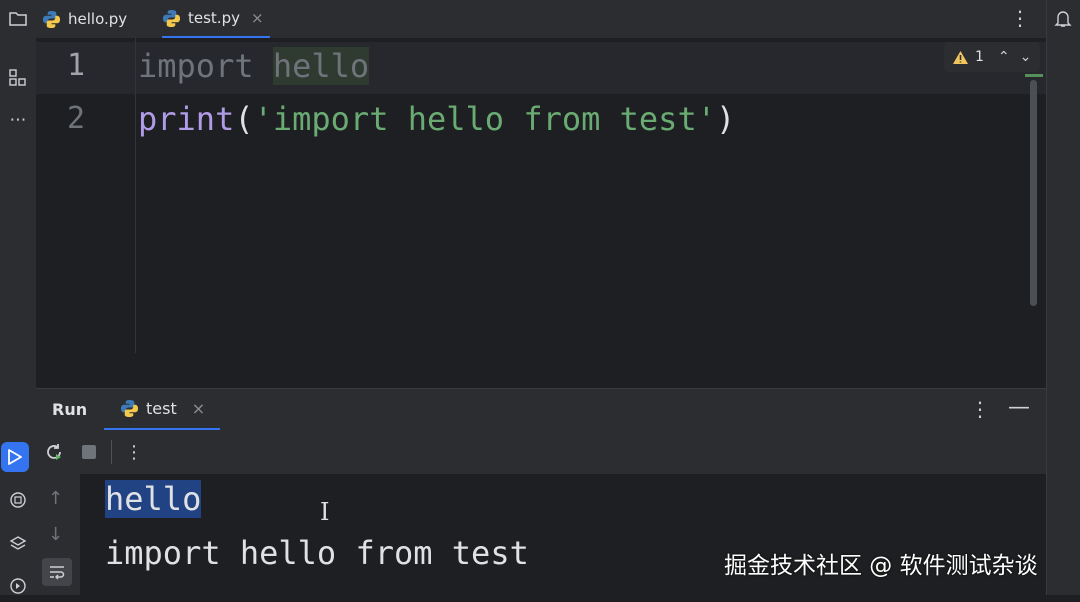  What do you see at coordinates (134, 452) in the screenshot?
I see `toolbar-more-icon: ⋮` at bounding box center [134, 452].